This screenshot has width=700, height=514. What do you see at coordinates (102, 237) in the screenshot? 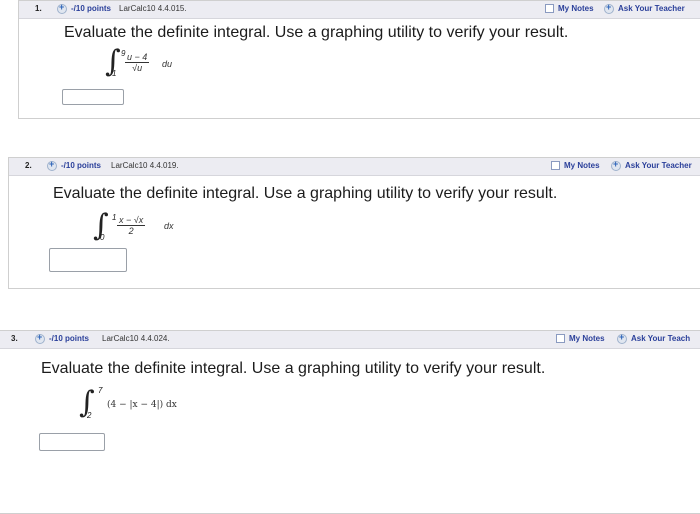
I see `lower-limit: 0` at bounding box center [102, 237].